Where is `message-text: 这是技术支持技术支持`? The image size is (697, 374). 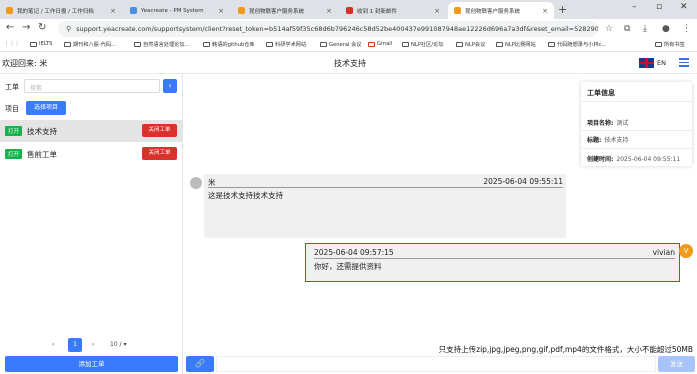 message-text: 这是技术支持技术支持 is located at coordinates (245, 195).